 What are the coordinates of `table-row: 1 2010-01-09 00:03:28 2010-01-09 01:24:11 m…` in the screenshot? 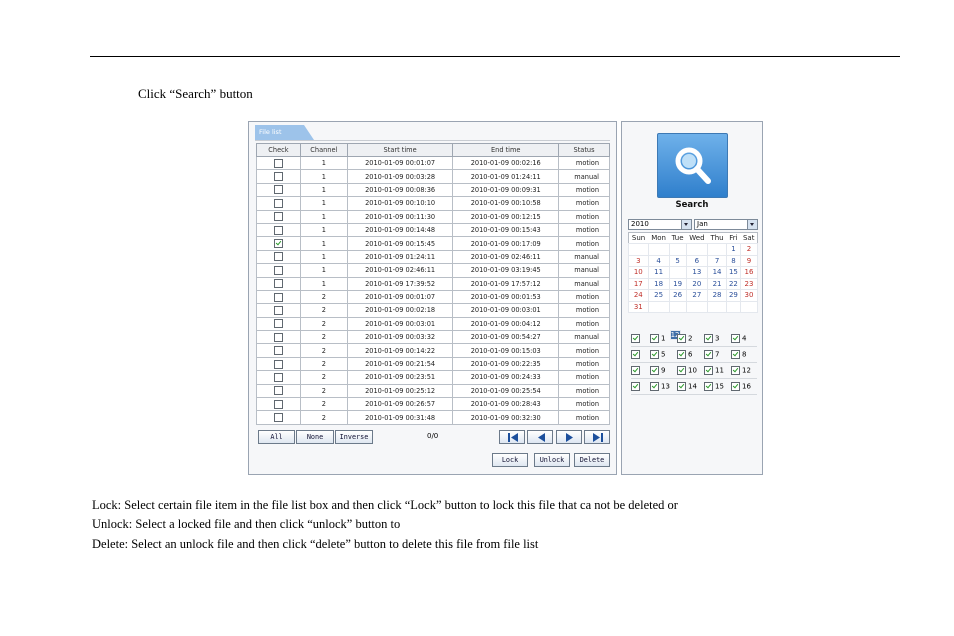 It's located at (433, 176).